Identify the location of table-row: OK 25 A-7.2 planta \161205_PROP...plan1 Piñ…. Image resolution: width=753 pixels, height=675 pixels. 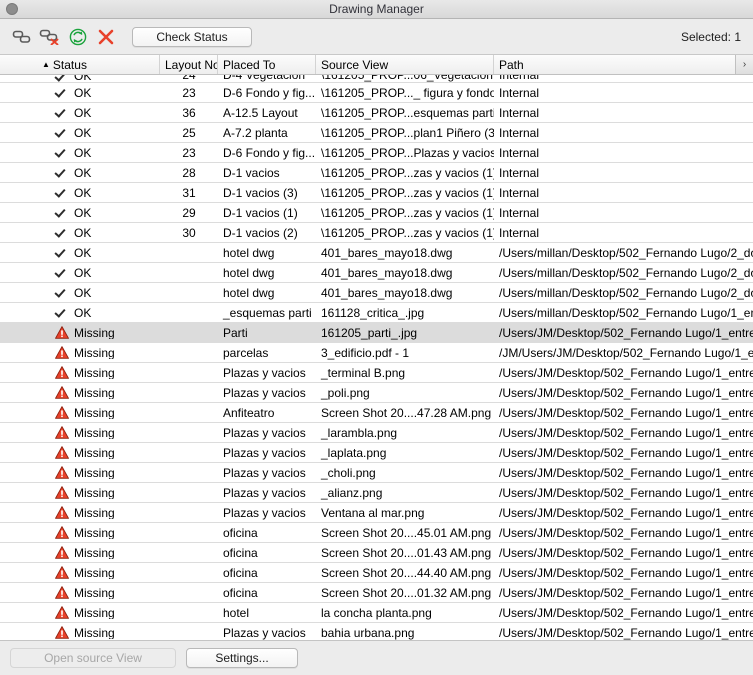
(376, 133).